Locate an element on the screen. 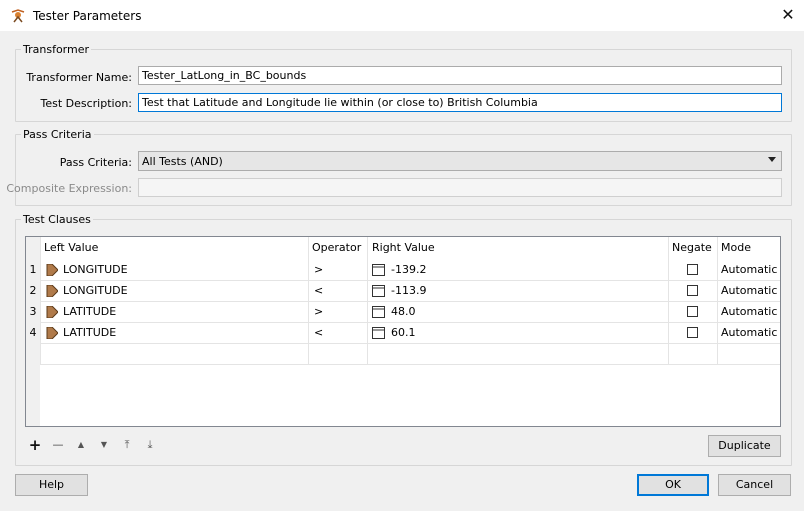 Image resolution: width=804 pixels, height=511 pixels. transformer-group-label: Transformer is located at coordinates (56, 49).